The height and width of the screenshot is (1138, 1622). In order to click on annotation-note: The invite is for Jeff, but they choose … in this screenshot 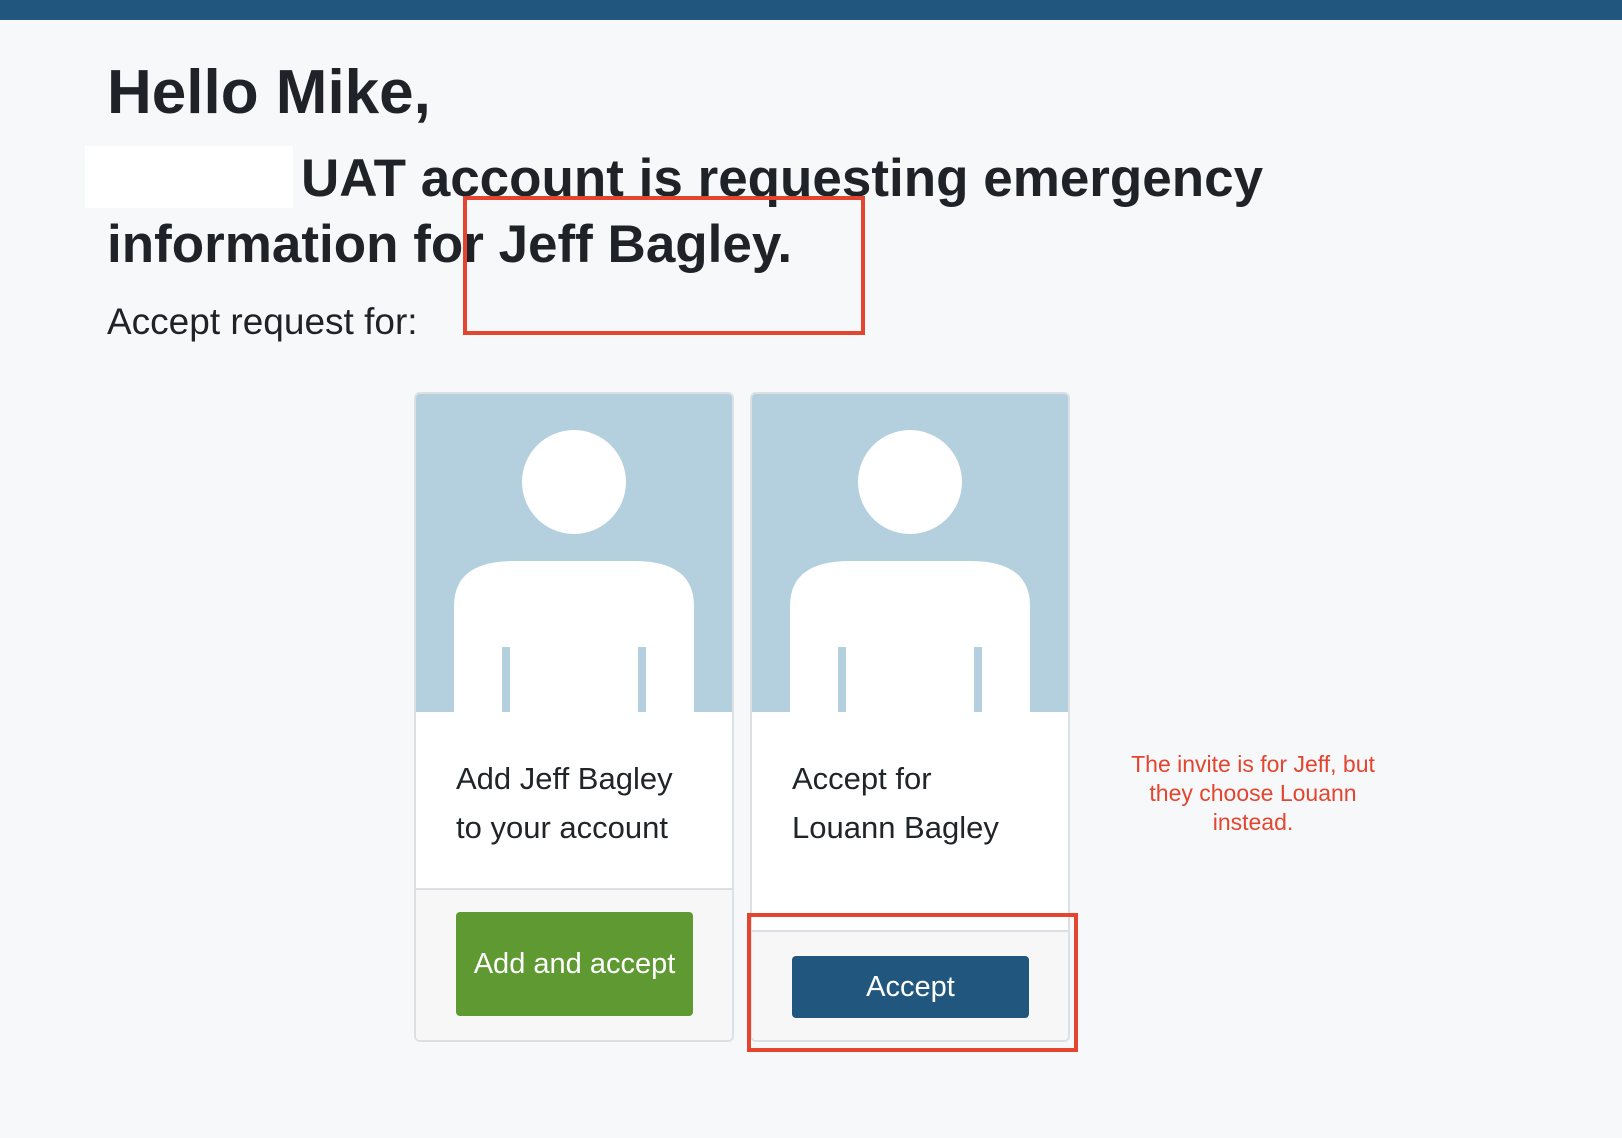, I will do `click(1253, 793)`.